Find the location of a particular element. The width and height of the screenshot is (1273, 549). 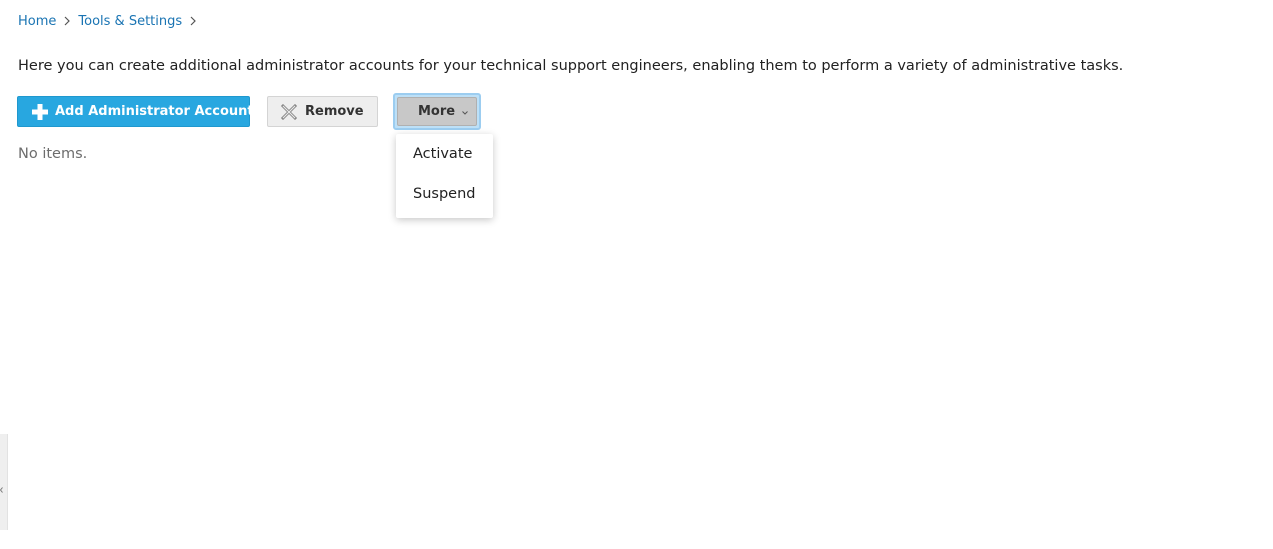

chevron-down-icon is located at coordinates (465, 113).